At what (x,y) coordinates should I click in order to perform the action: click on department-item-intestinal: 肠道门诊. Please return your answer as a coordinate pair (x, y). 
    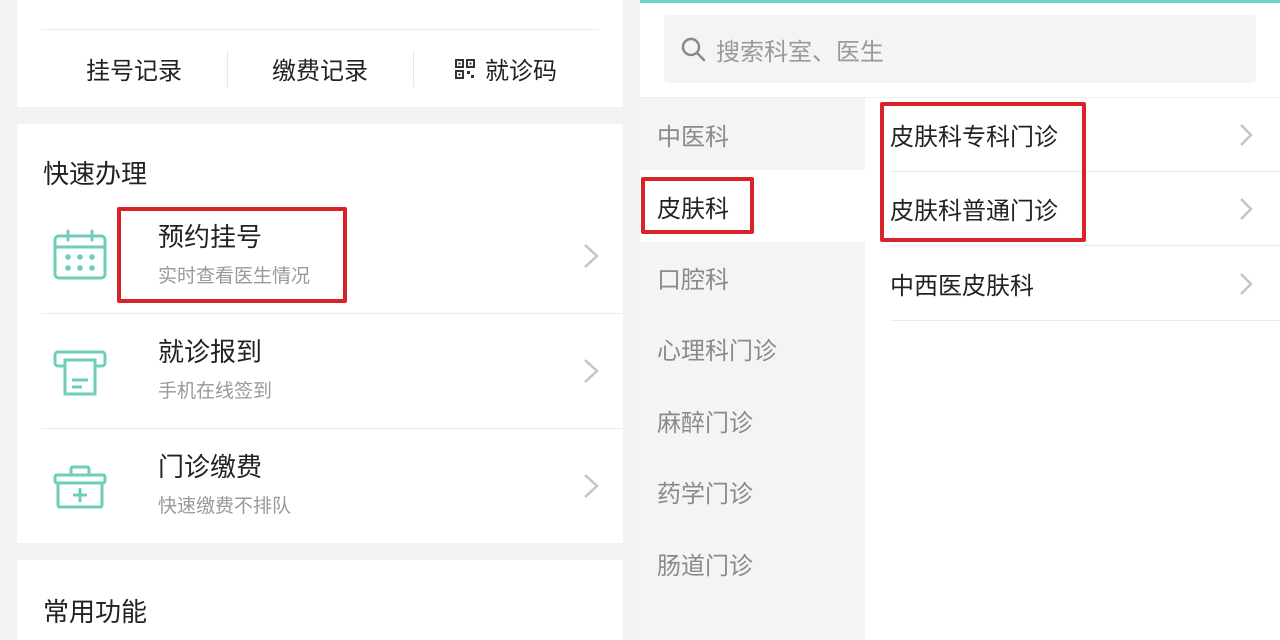
    Looking at the image, I should click on (752, 563).